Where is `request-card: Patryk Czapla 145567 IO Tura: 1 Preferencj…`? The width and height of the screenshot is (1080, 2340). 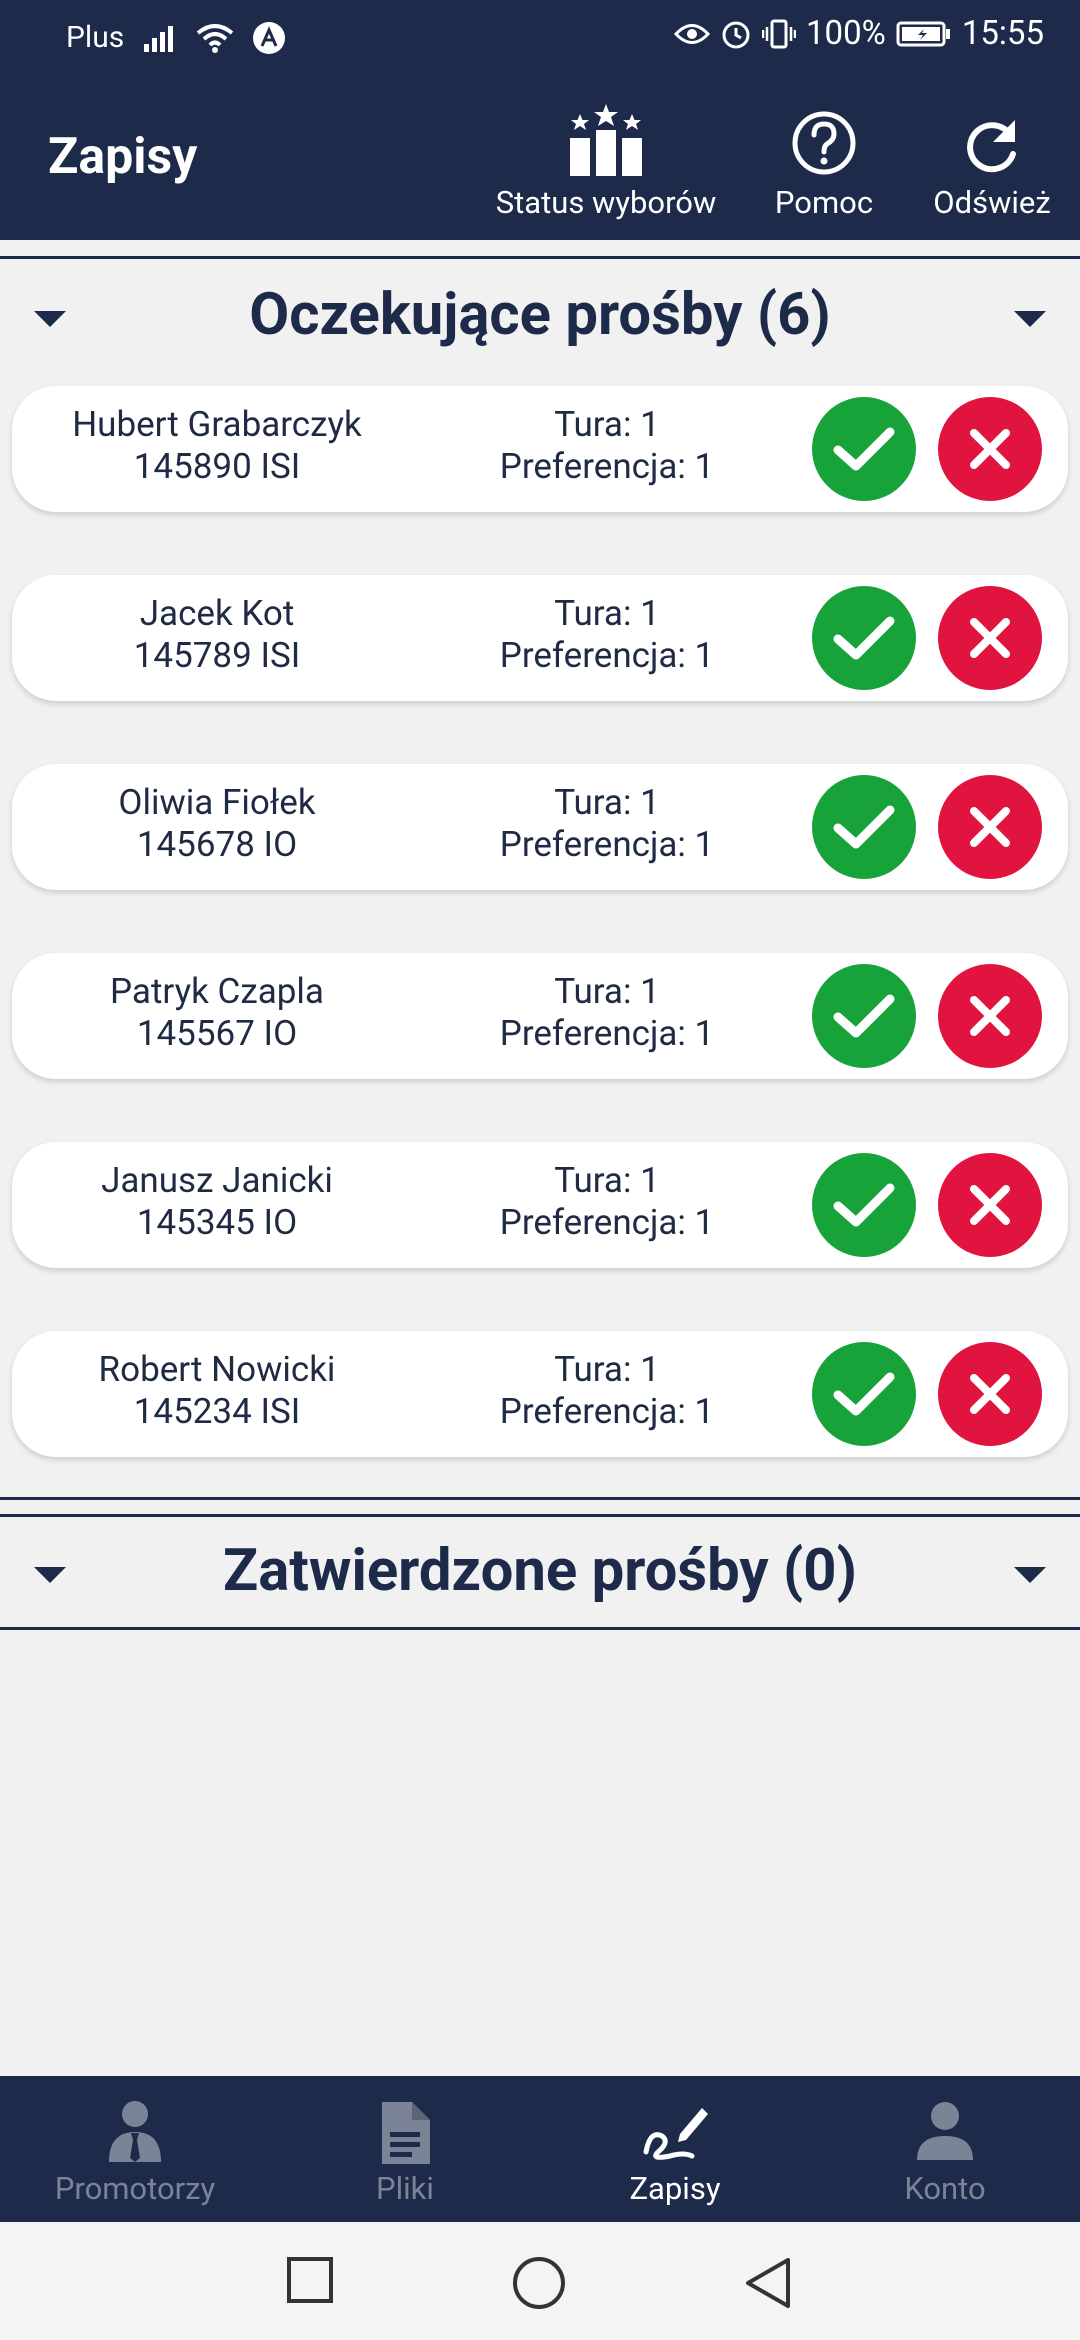 request-card: Patryk Czapla 145567 IO Tura: 1 Preferencj… is located at coordinates (540, 1016).